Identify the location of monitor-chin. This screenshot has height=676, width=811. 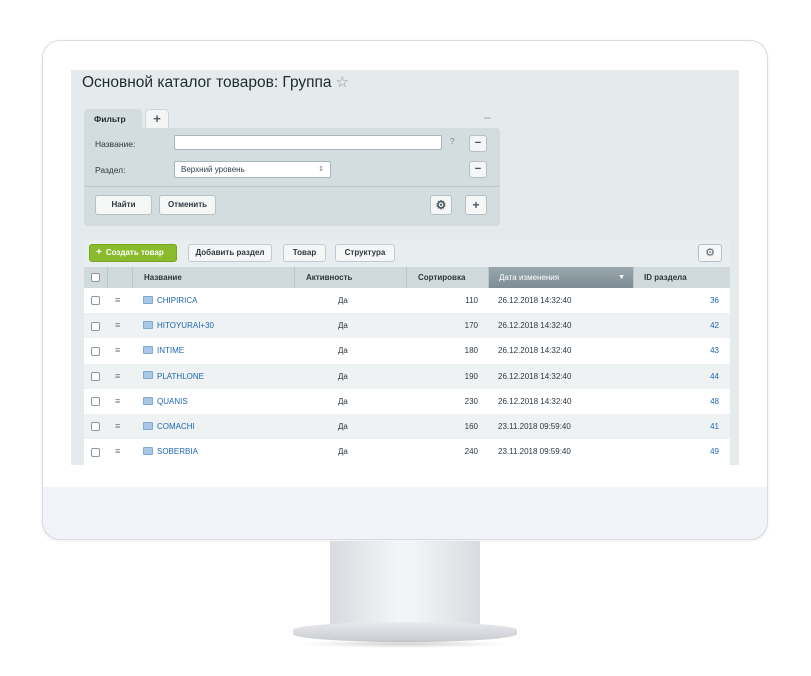
(405, 513).